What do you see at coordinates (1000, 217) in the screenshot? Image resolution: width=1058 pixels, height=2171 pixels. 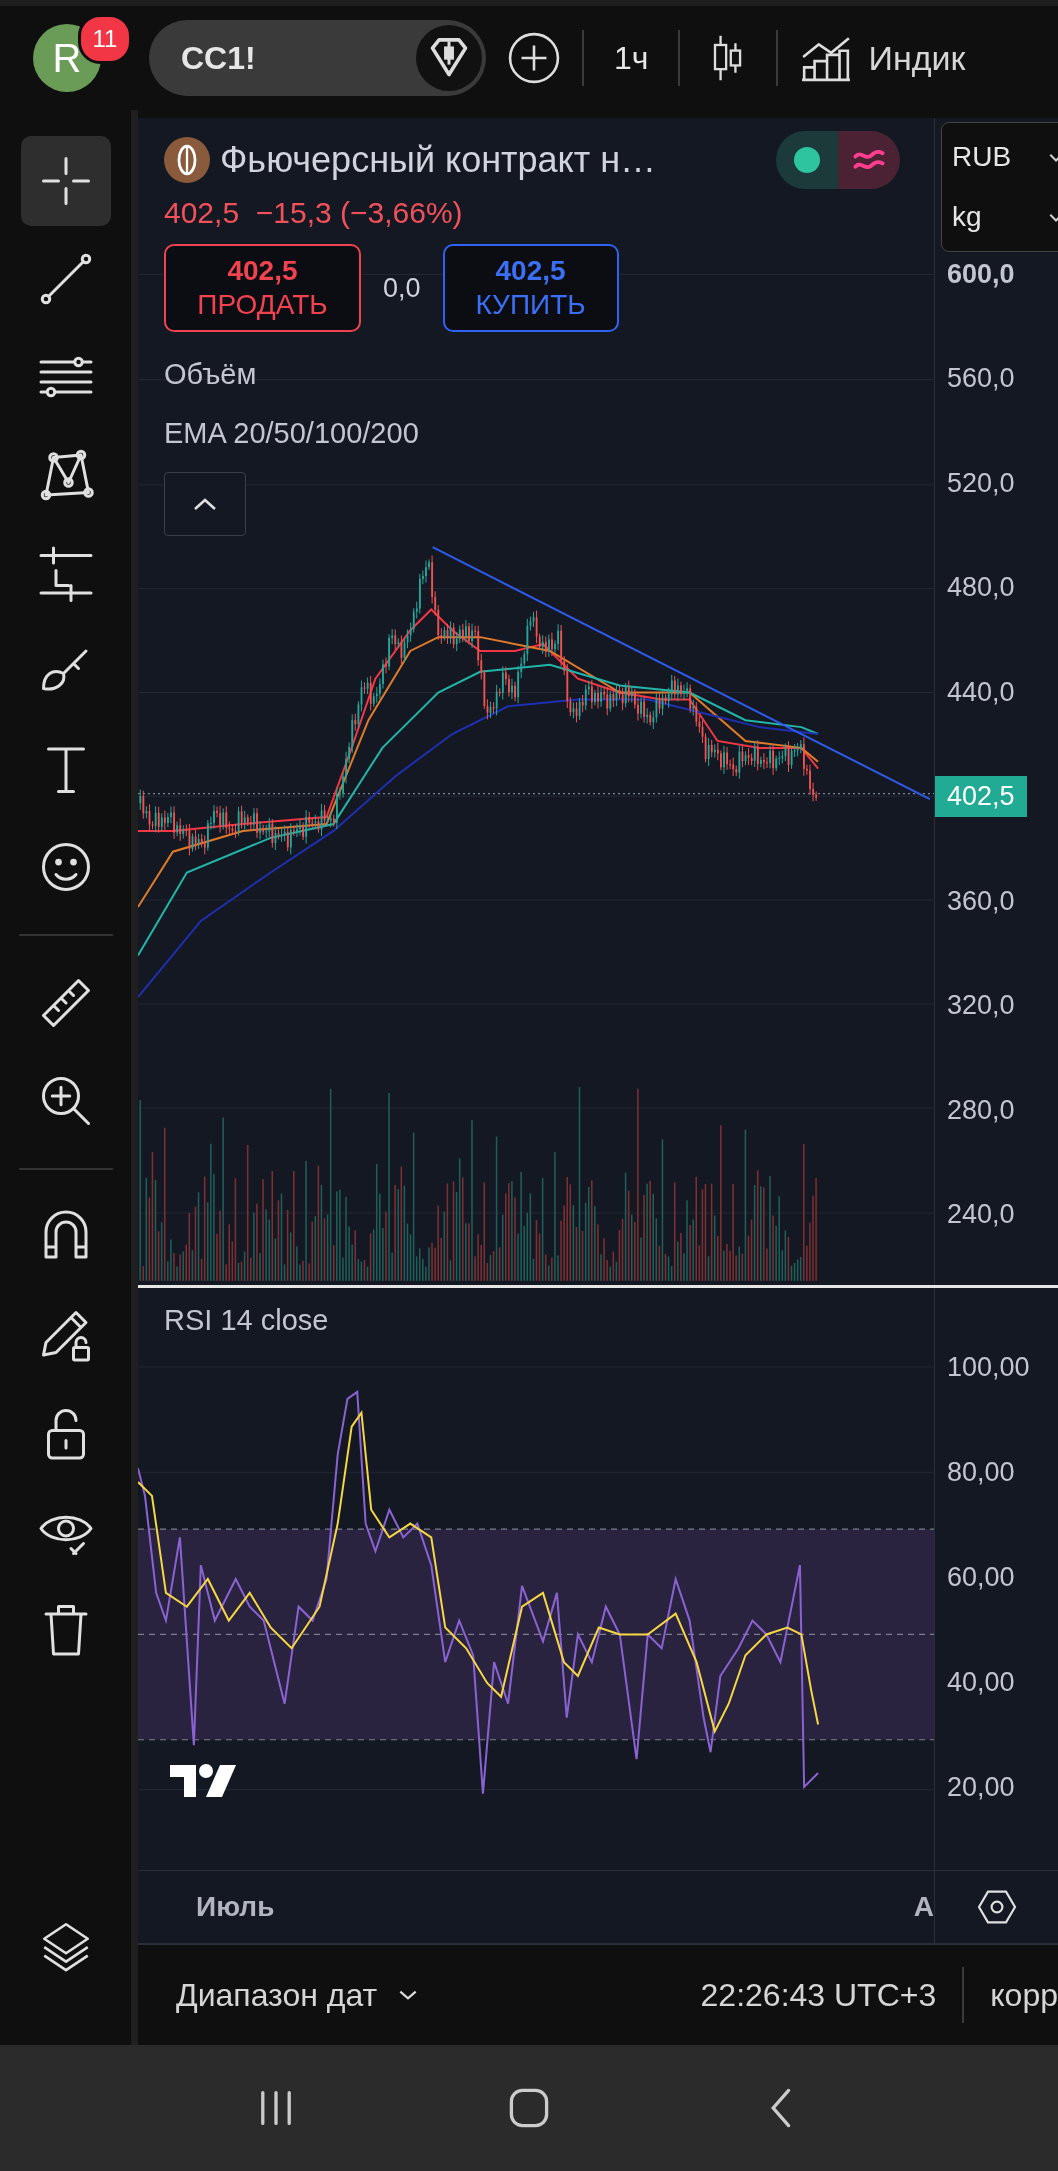 I see `unit-dropdown: kg` at bounding box center [1000, 217].